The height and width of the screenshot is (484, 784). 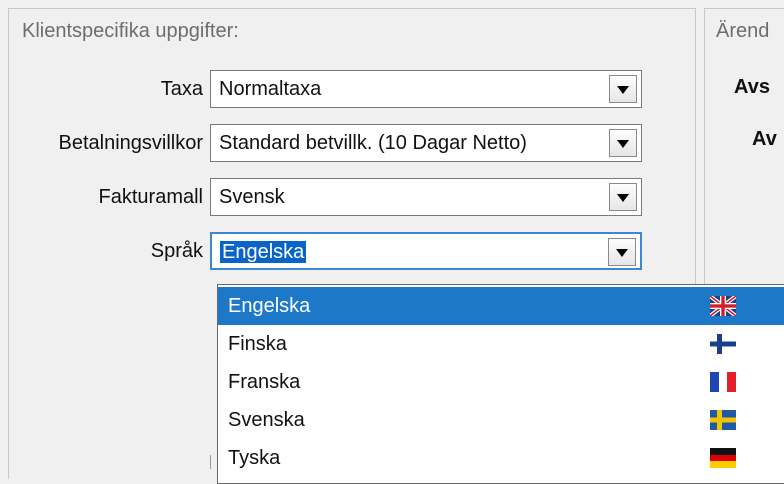 What do you see at coordinates (213, 462) in the screenshot?
I see `list-edge` at bounding box center [213, 462].